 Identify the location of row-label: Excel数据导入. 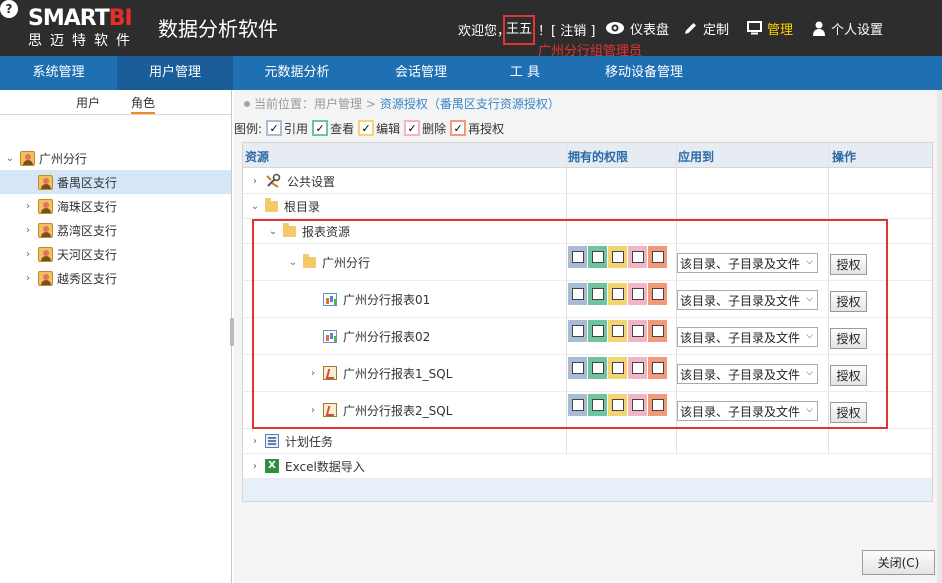
(325, 466).